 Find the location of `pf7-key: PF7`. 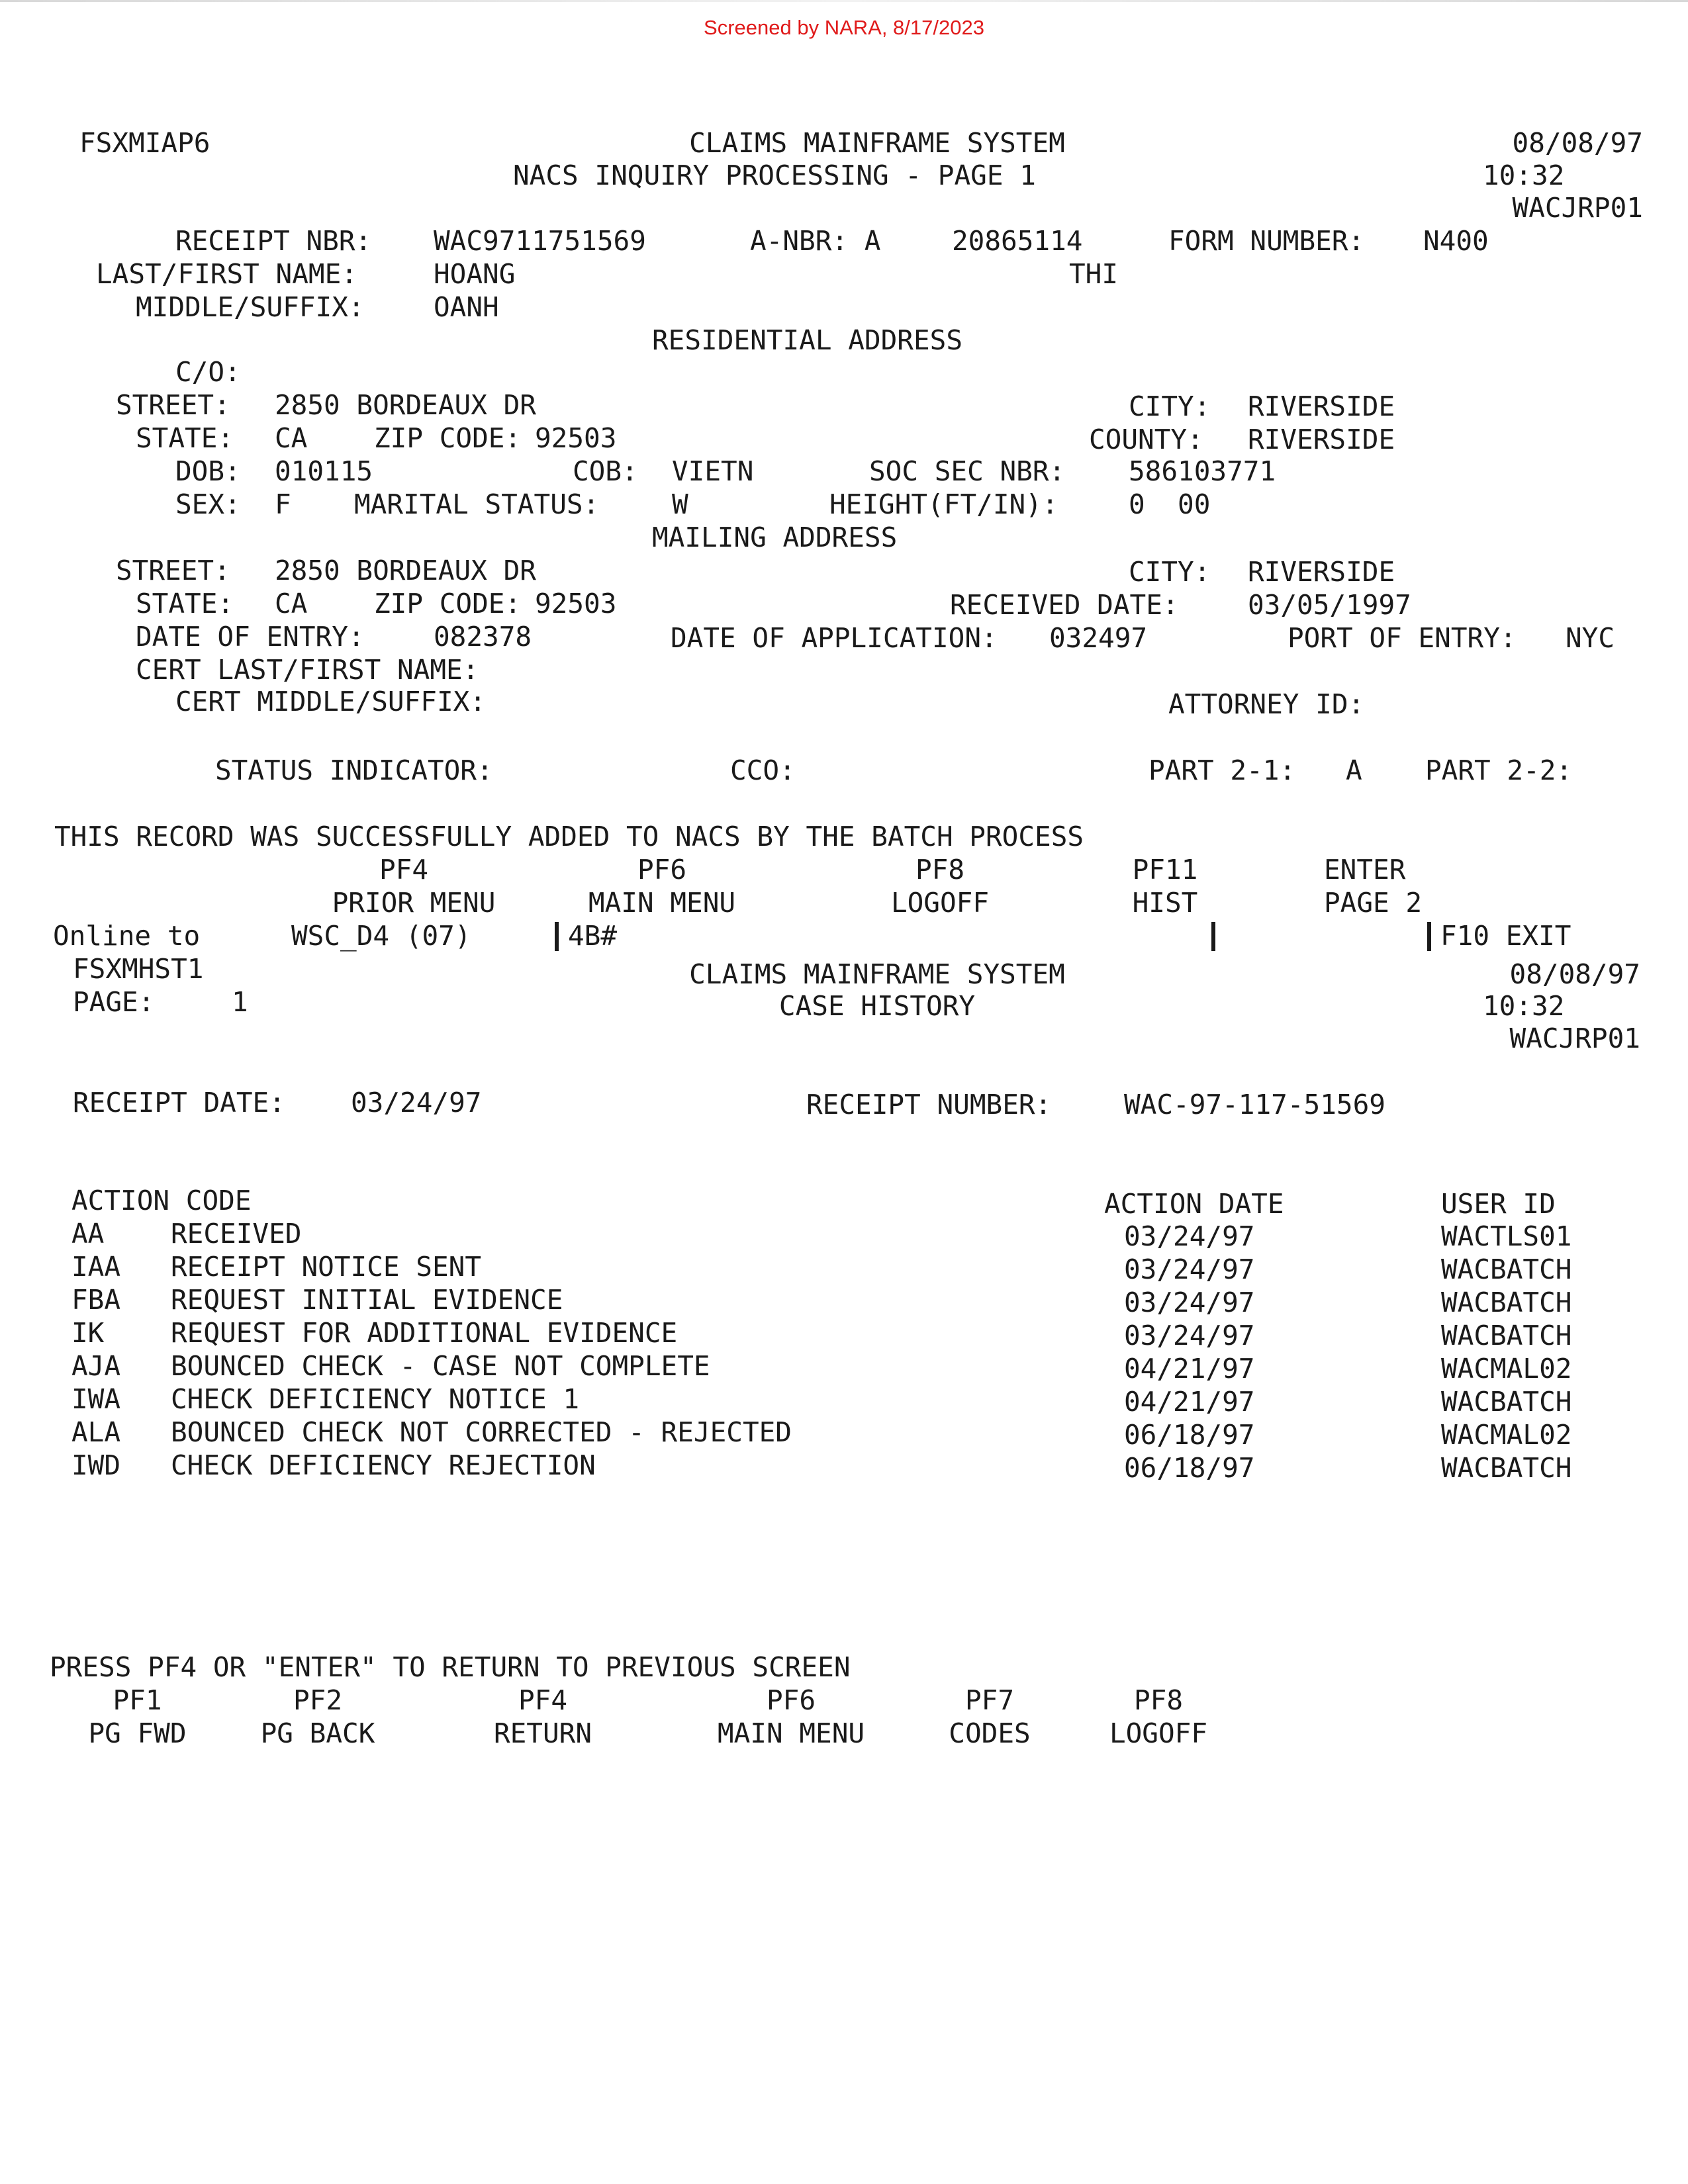

pf7-key: PF7 is located at coordinates (989, 1701).